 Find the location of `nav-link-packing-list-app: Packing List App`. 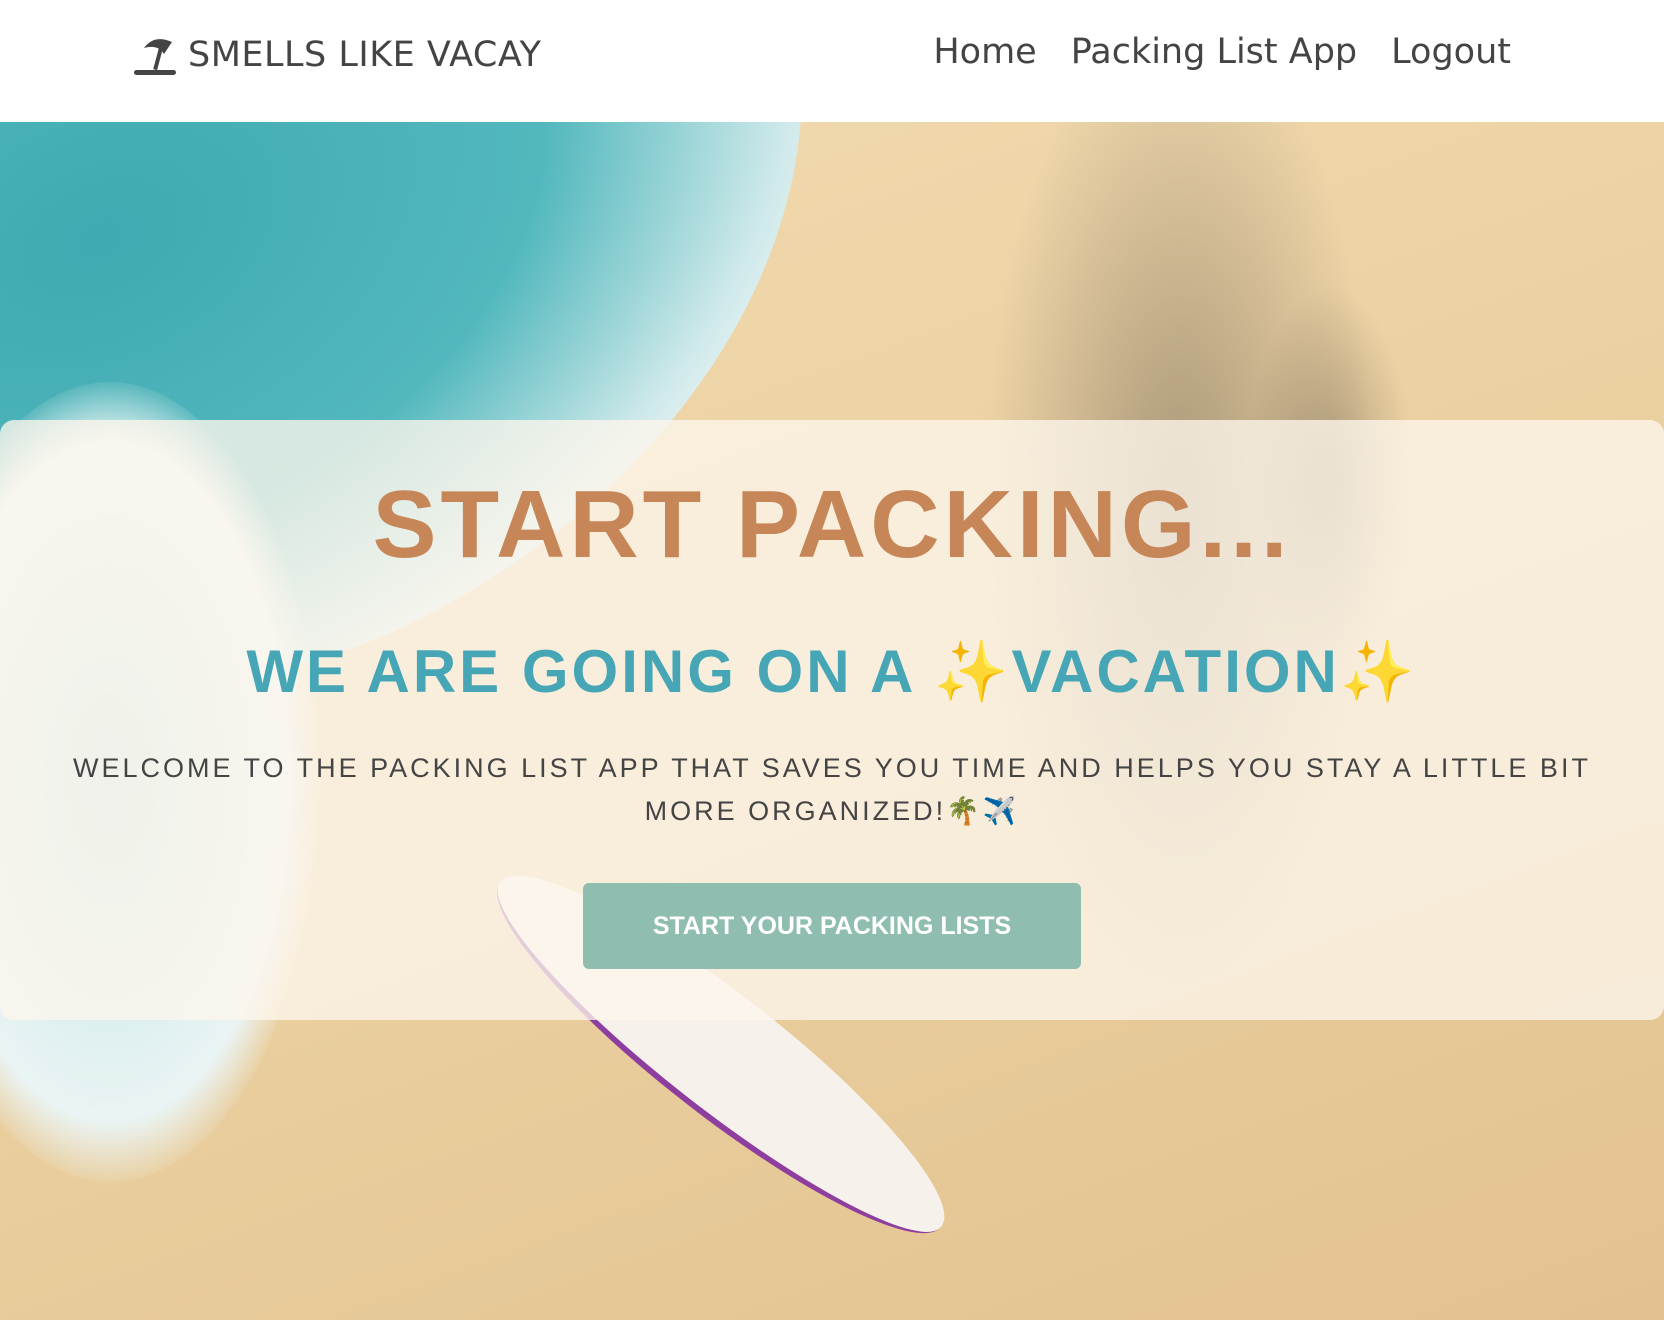

nav-link-packing-list-app: Packing List App is located at coordinates (1214, 52).